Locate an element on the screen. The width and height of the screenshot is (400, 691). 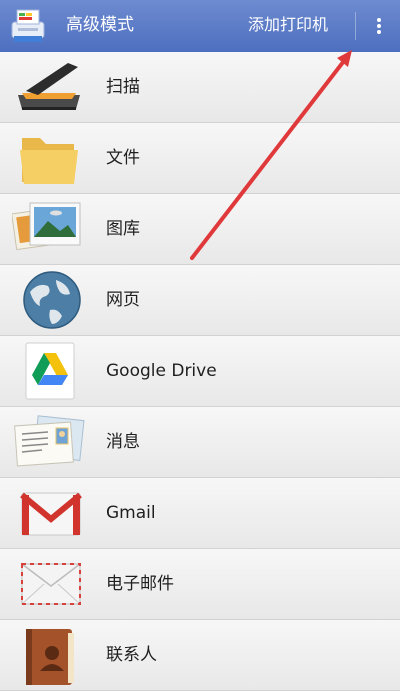
item-label: 电子邮件 is located at coordinates (140, 584).